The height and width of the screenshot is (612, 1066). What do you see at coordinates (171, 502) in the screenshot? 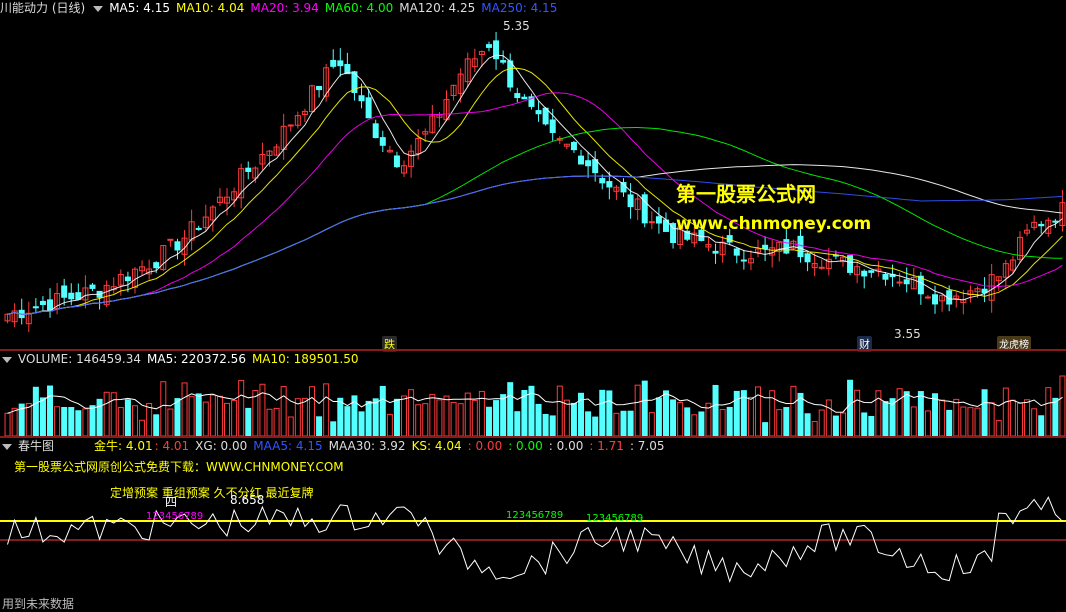
I see `label-si: 四` at bounding box center [171, 502].